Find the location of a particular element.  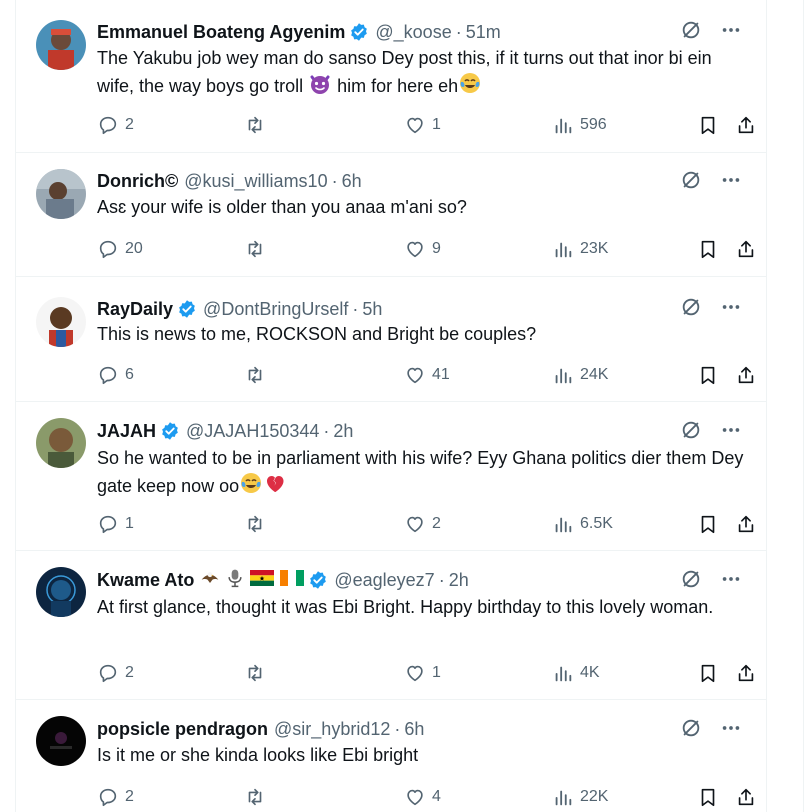

broken-heart-icon is located at coordinates (275, 486).